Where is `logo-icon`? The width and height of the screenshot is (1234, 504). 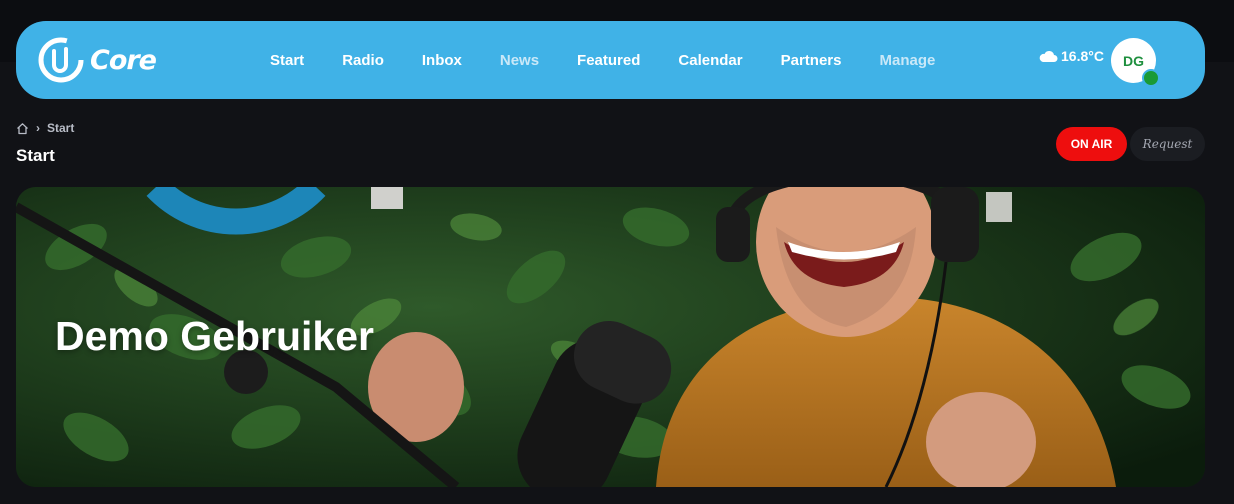 logo-icon is located at coordinates (61, 60).